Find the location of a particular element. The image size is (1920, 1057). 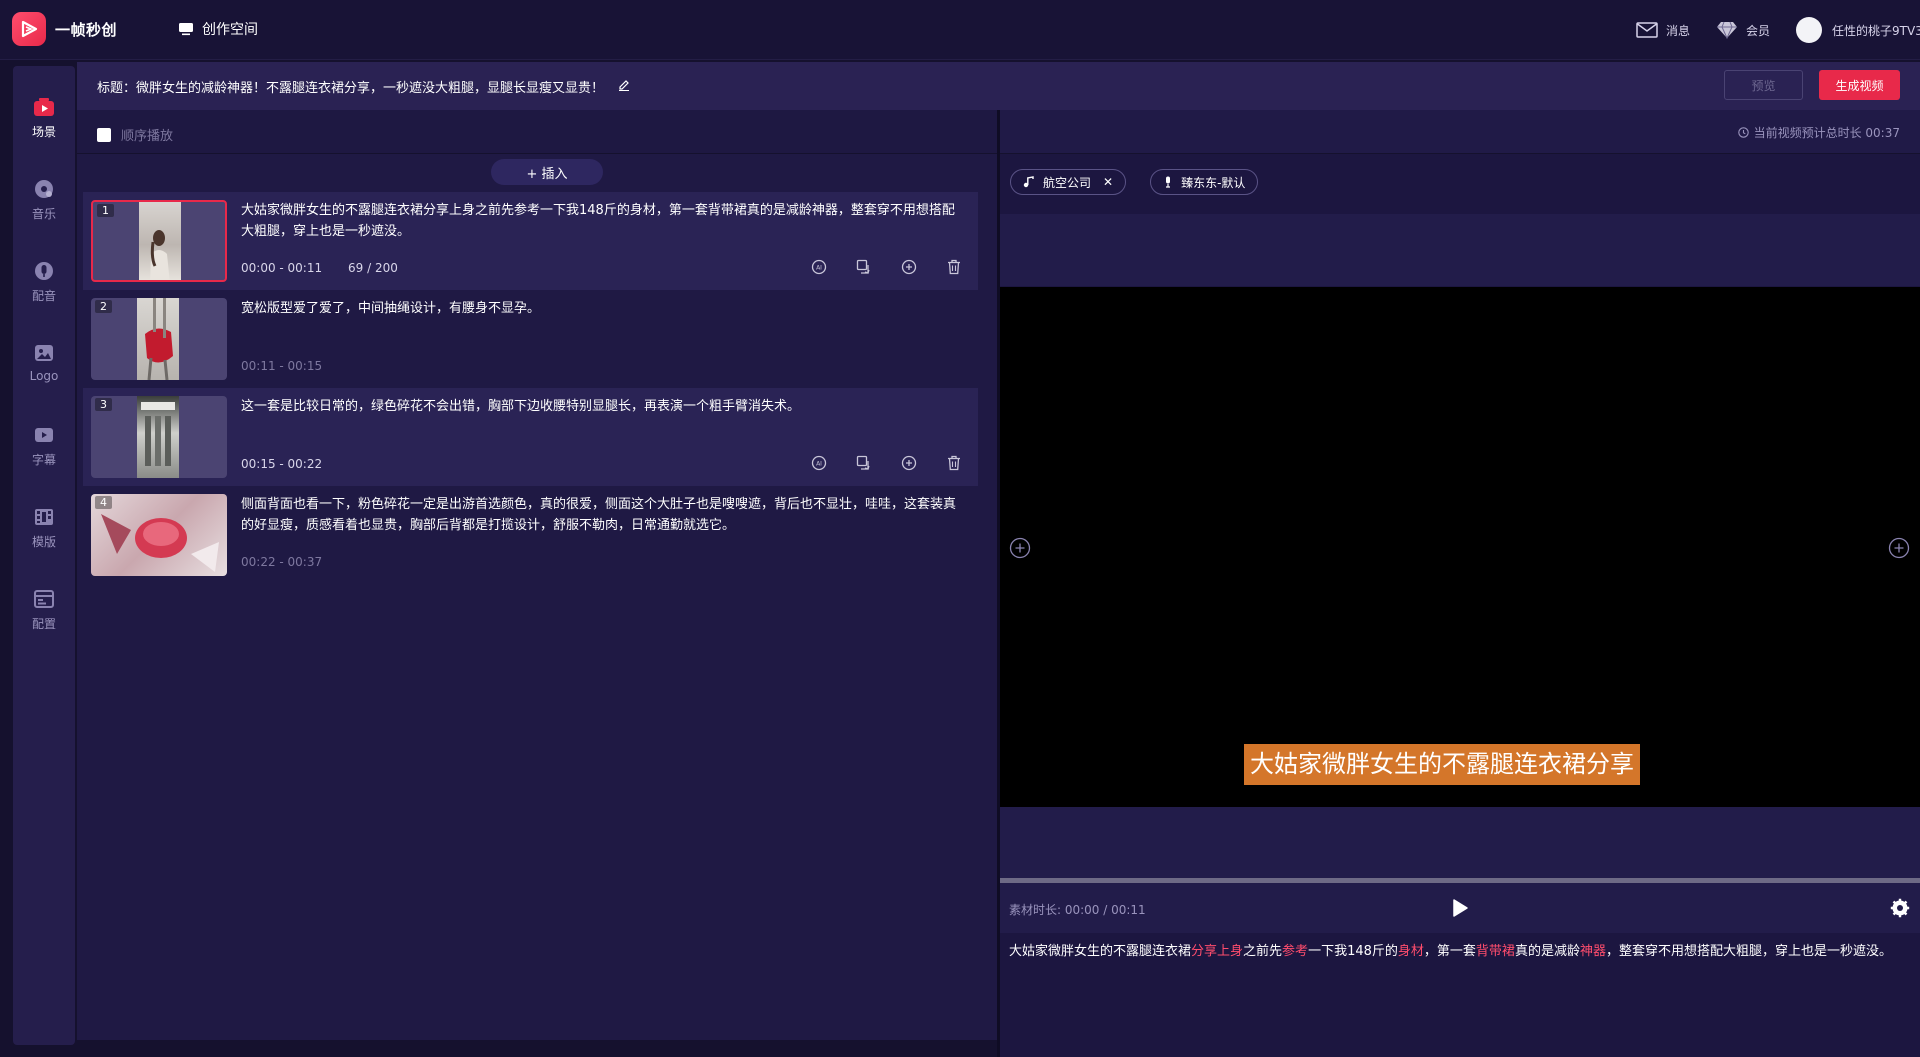

mail-icon is located at coordinates (1647, 30).